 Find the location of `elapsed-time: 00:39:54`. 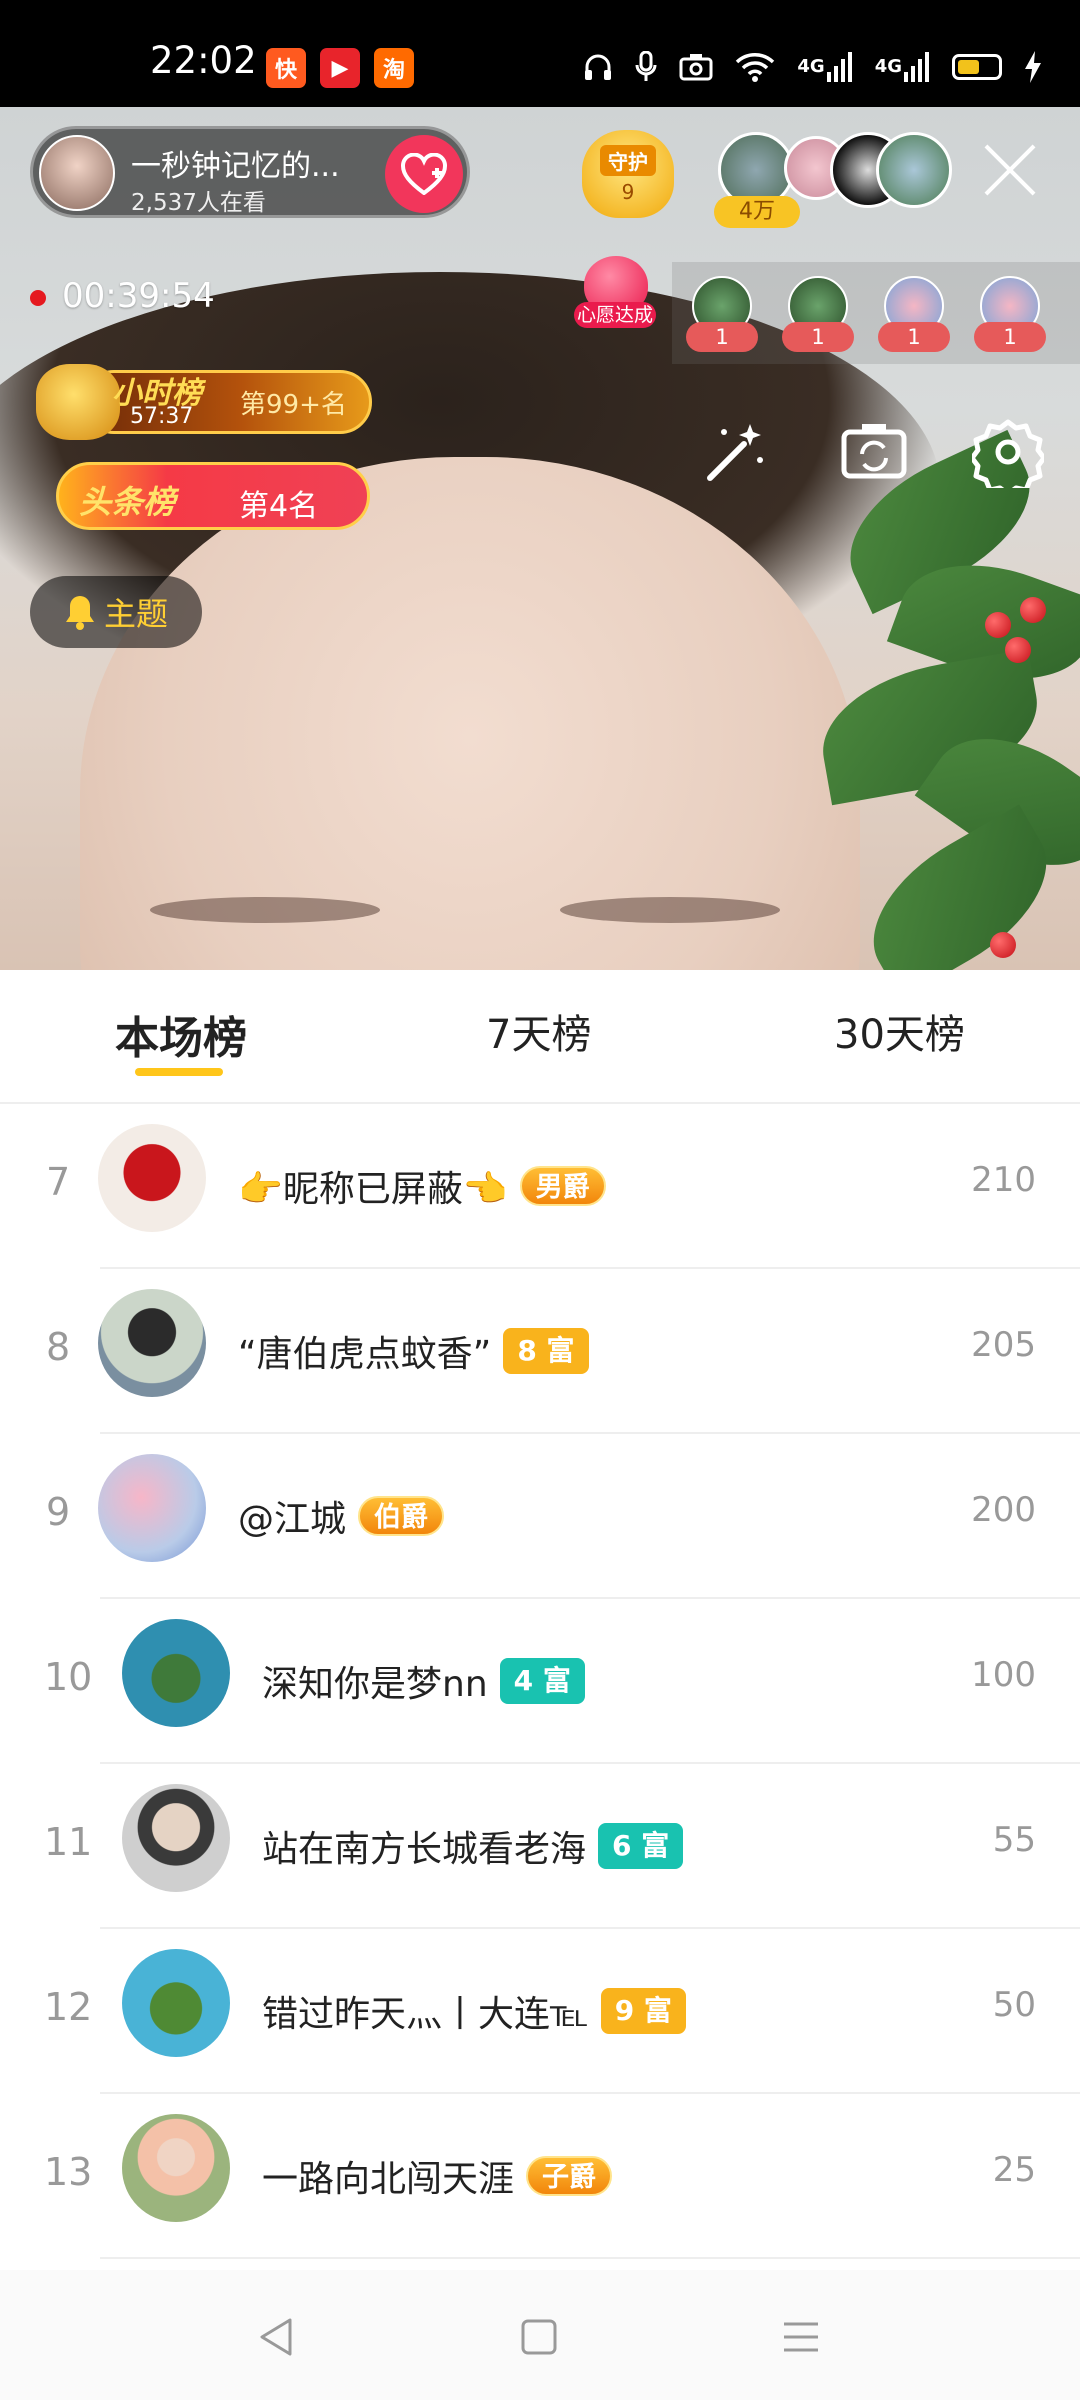

elapsed-time: 00:39:54 is located at coordinates (138, 296).